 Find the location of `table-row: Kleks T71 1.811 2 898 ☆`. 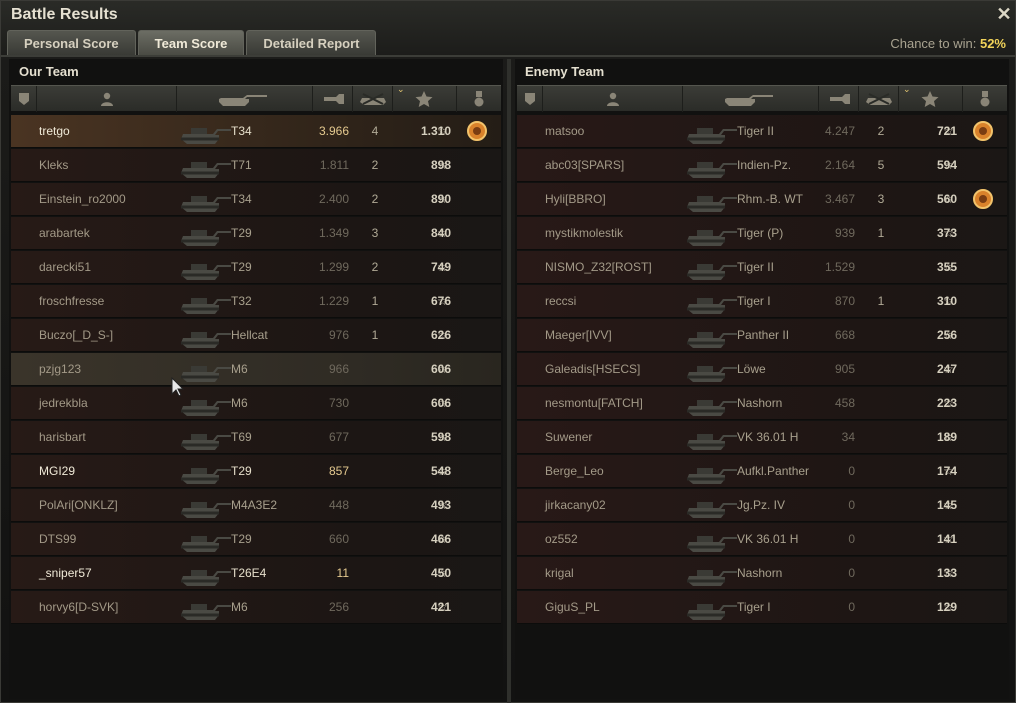

table-row: Kleks T71 1.811 2 898 ☆ is located at coordinates (256, 165).